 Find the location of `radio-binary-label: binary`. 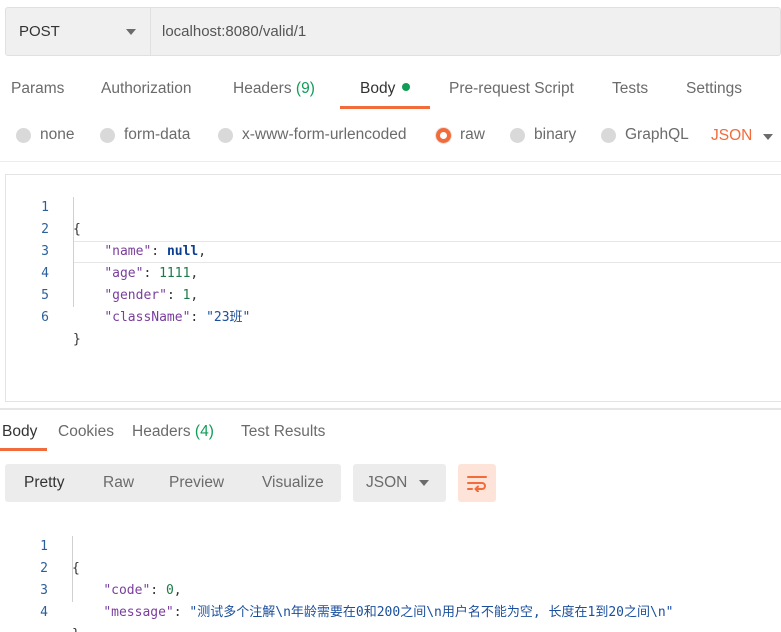

radio-binary-label: binary is located at coordinates (555, 134).